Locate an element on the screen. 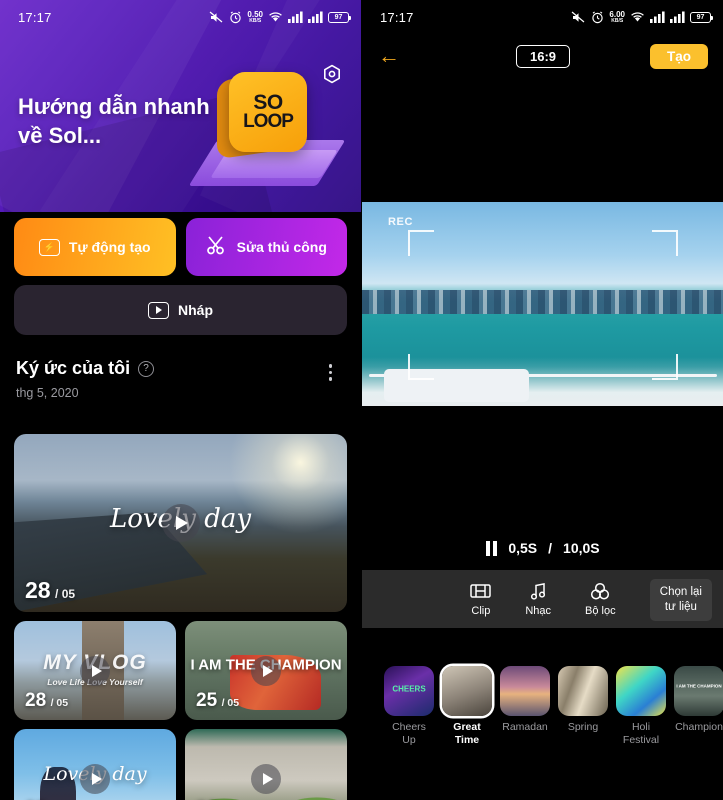  editor-toolbar: Clip Nhạc Bộ lọc Chọn lại tư liệu is located at coordinates (542, 599).